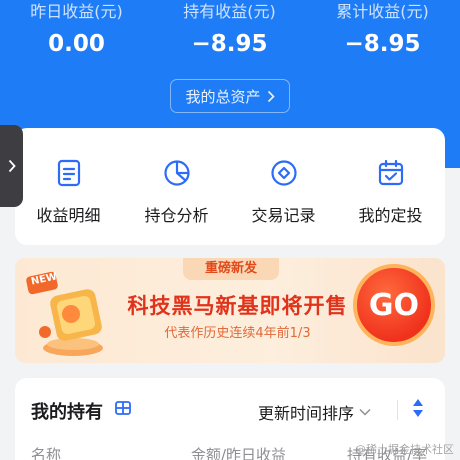 Image resolution: width=460 pixels, height=460 pixels. I want to click on sort-order-icon, so click(418, 408).